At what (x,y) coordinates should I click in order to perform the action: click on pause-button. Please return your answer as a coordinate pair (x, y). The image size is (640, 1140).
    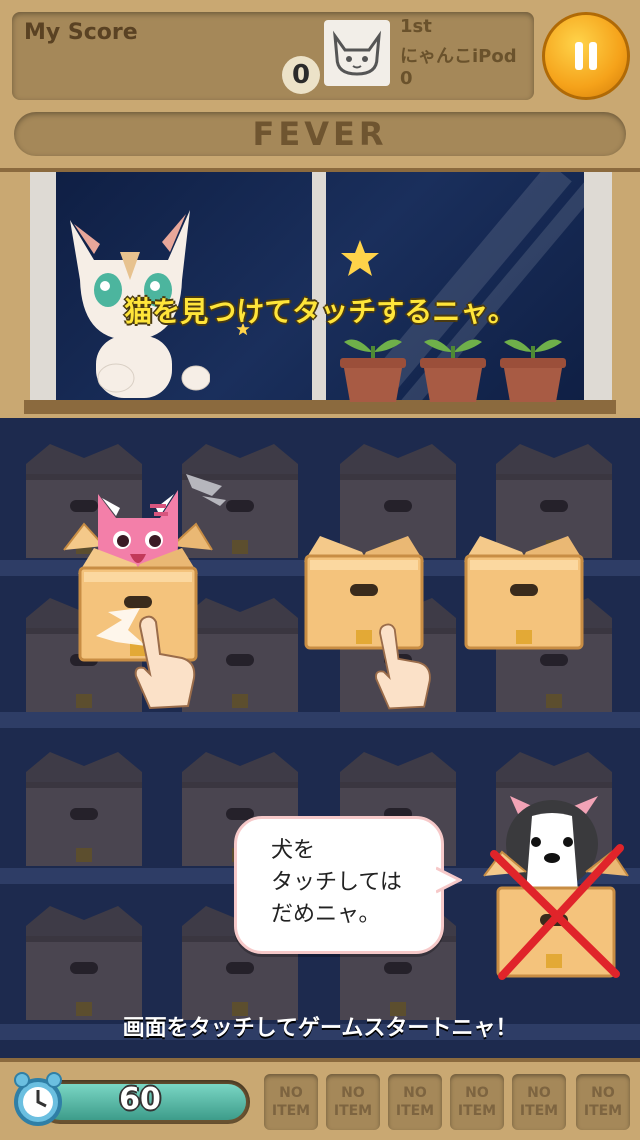
    Looking at the image, I should click on (586, 56).